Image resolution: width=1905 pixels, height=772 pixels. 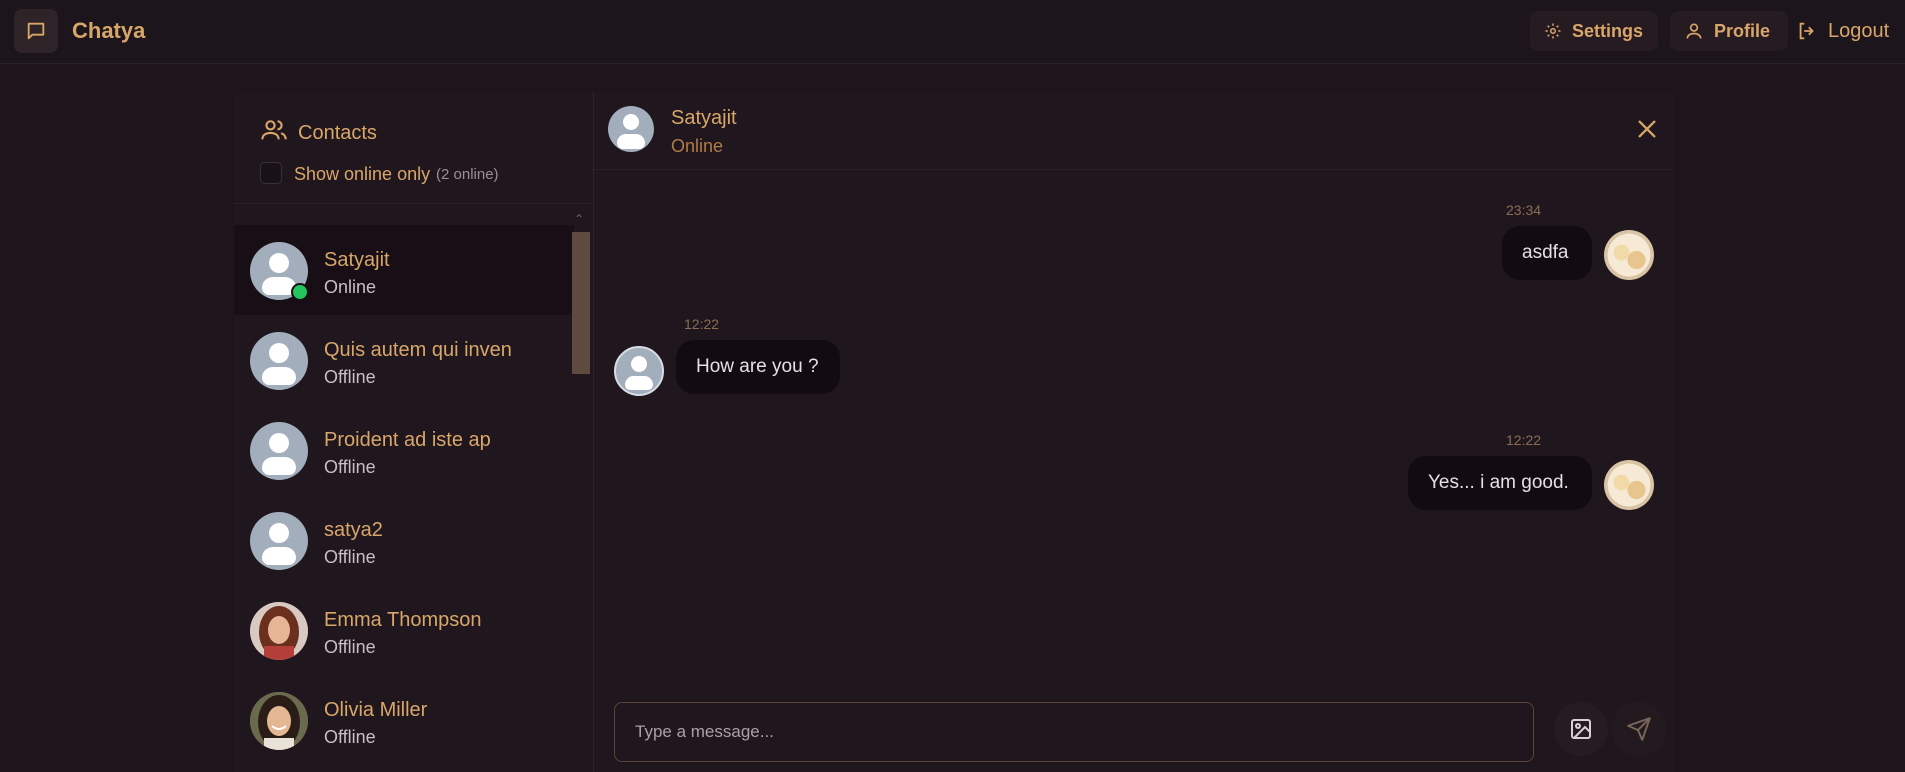 I want to click on settings-label: Settings, so click(x=1608, y=30).